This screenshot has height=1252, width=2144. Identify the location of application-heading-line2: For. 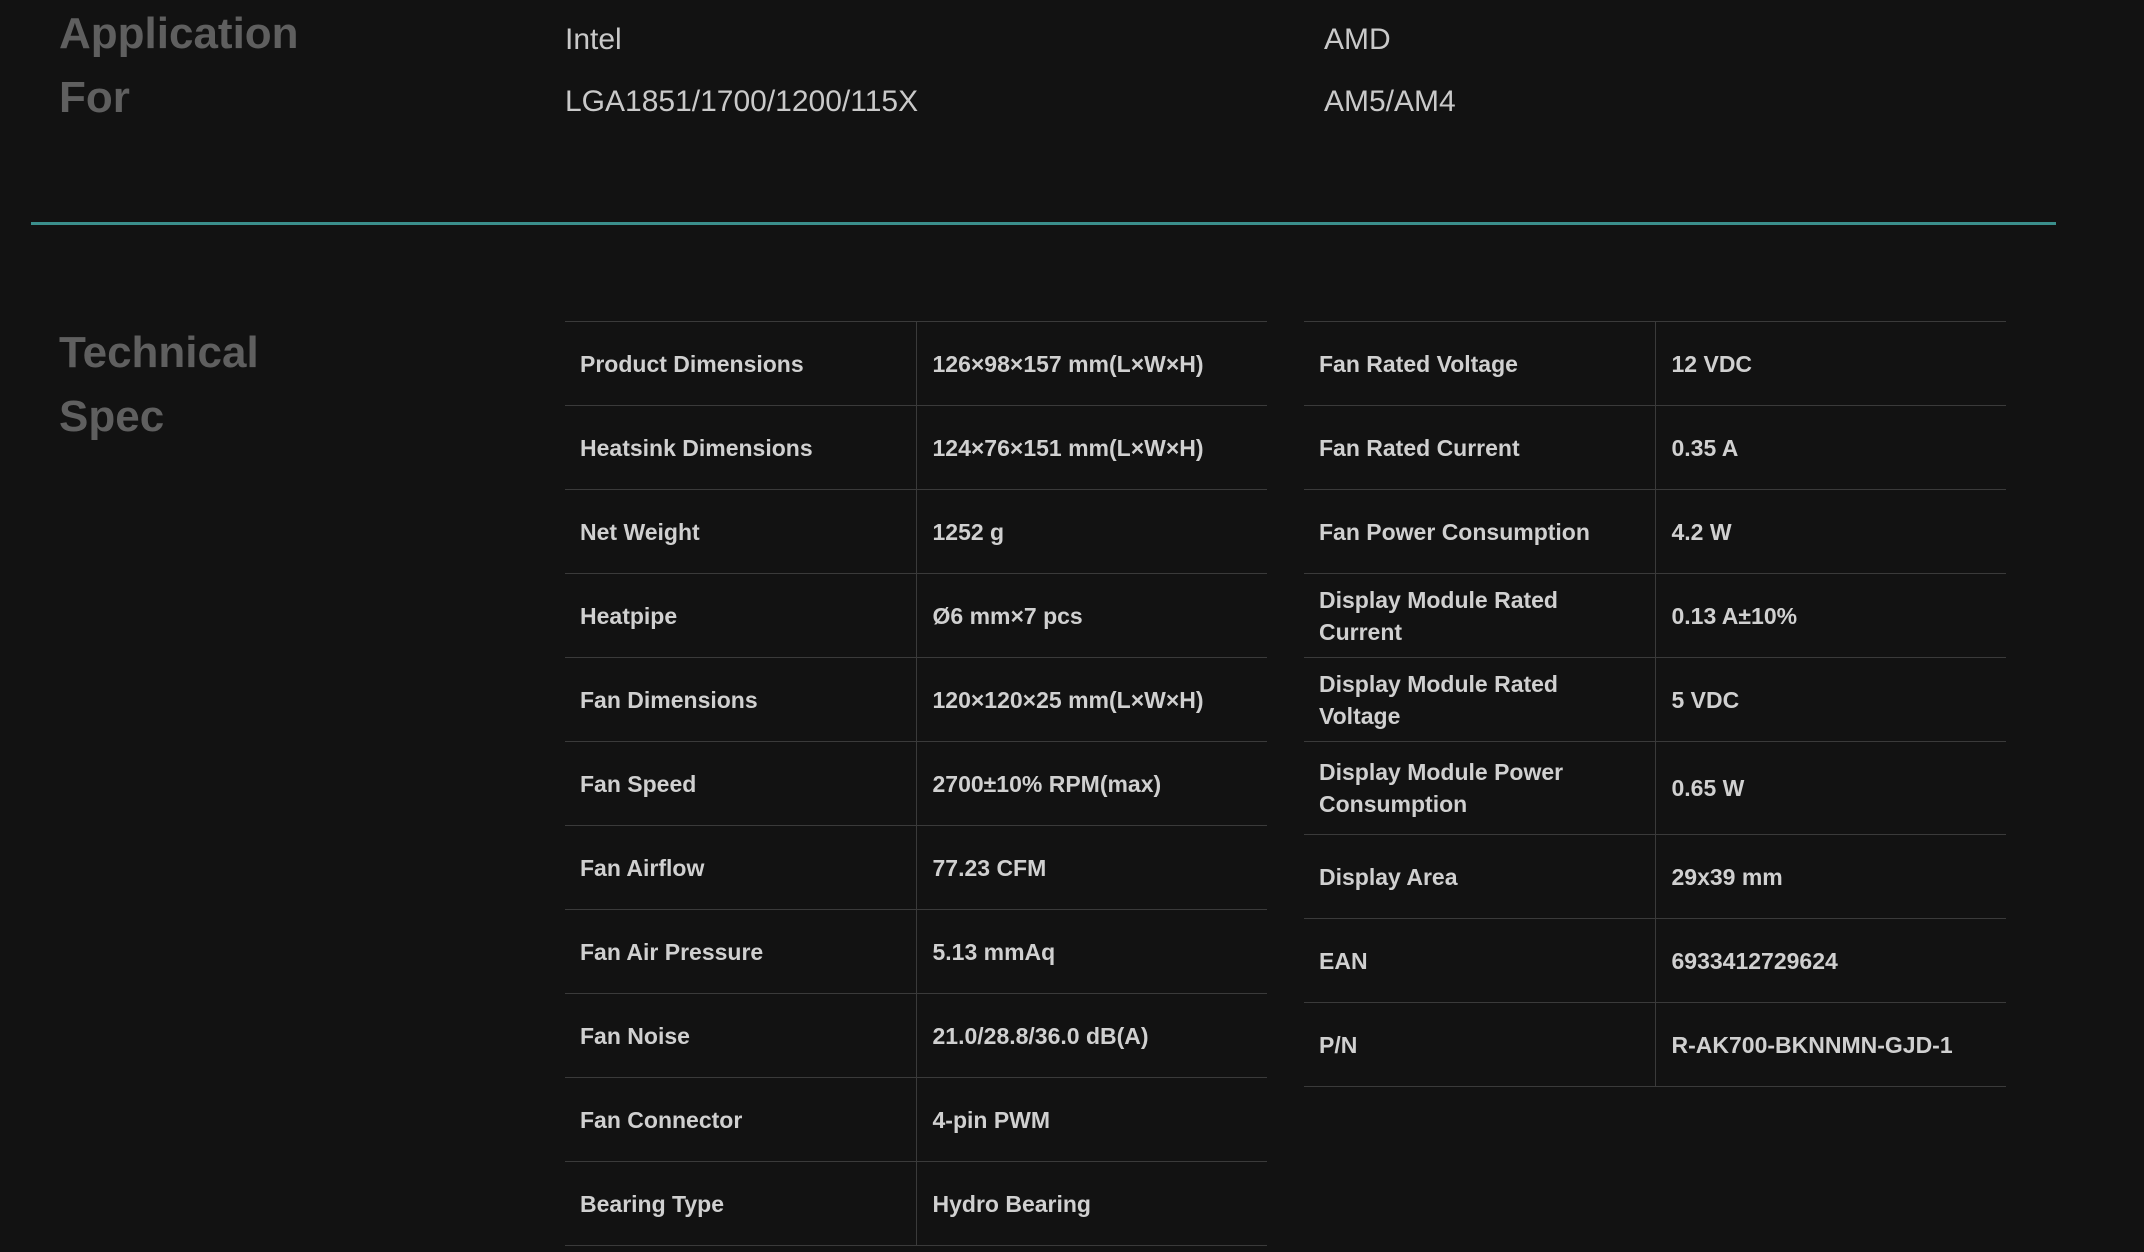
(94, 97).